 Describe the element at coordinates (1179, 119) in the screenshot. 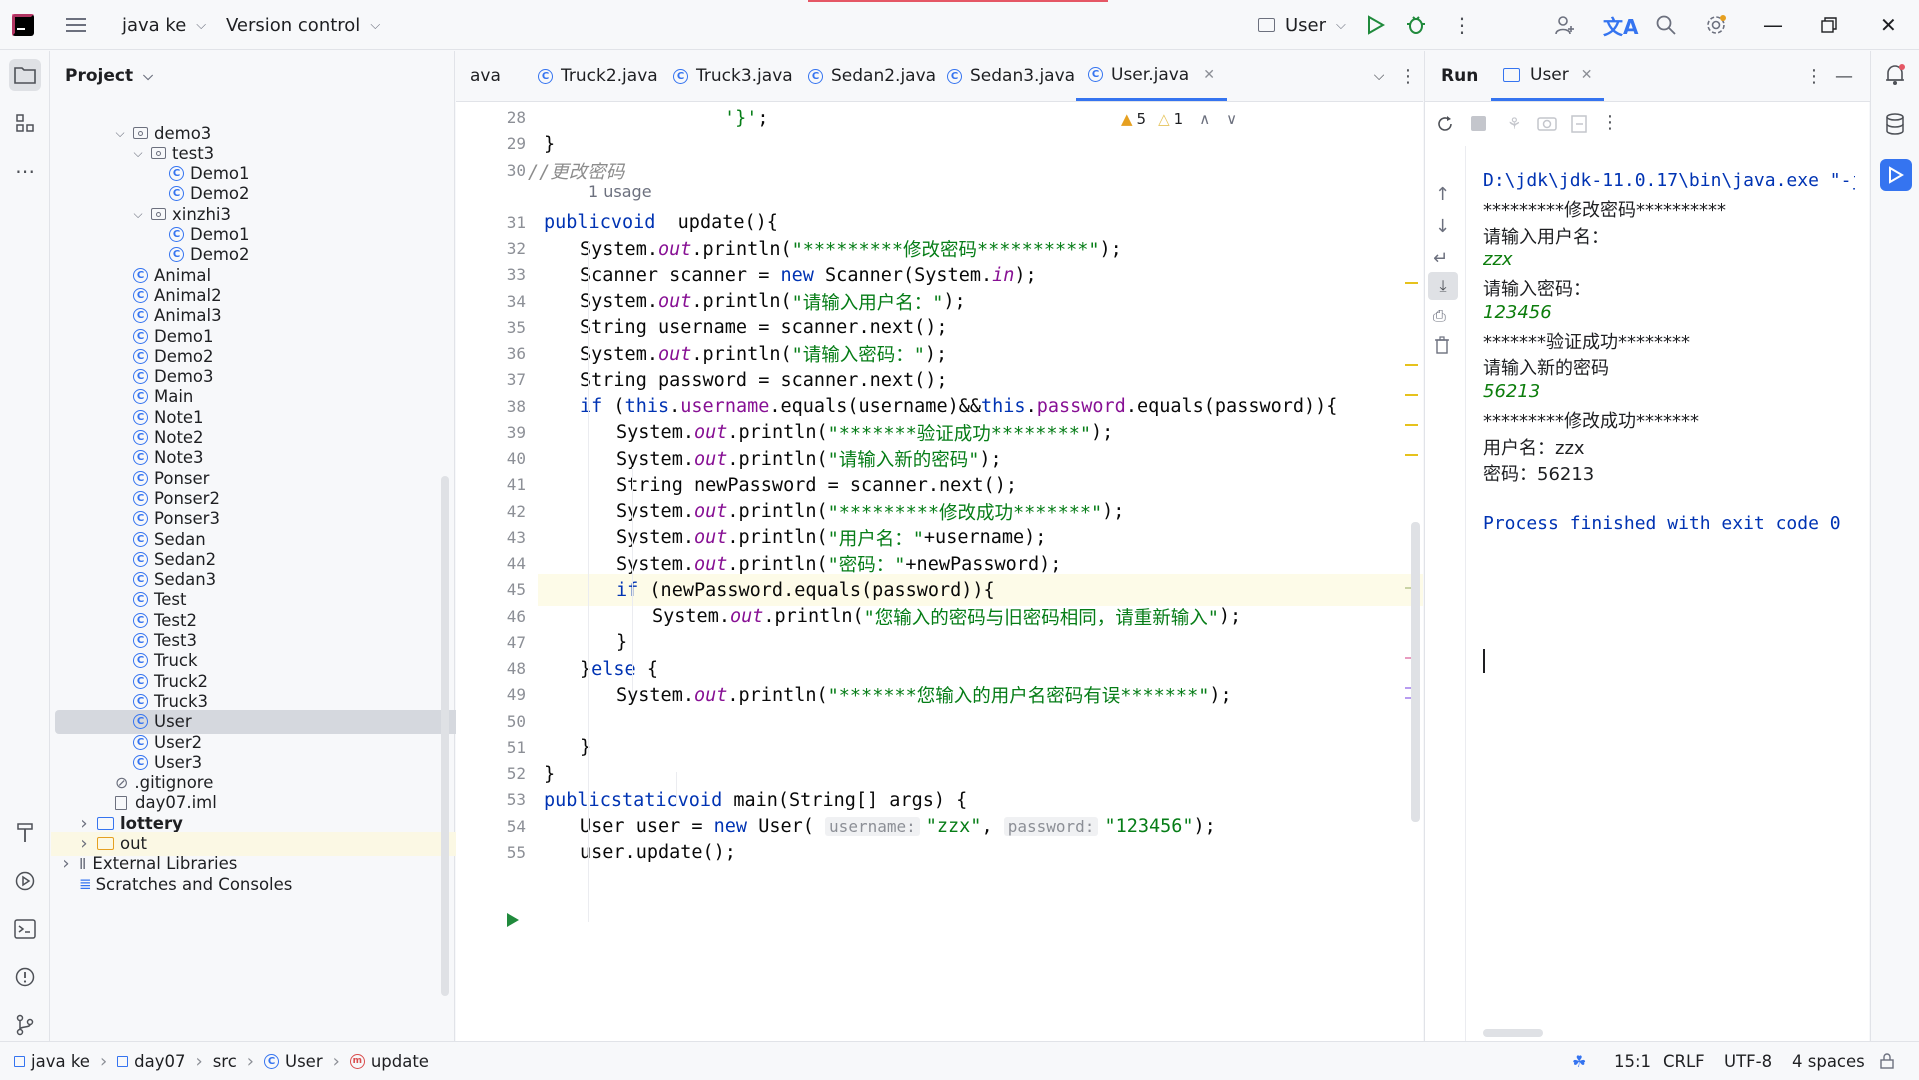

I see `inspection-widget: ▲ 5 △ 1 ∧ ∨` at that location.